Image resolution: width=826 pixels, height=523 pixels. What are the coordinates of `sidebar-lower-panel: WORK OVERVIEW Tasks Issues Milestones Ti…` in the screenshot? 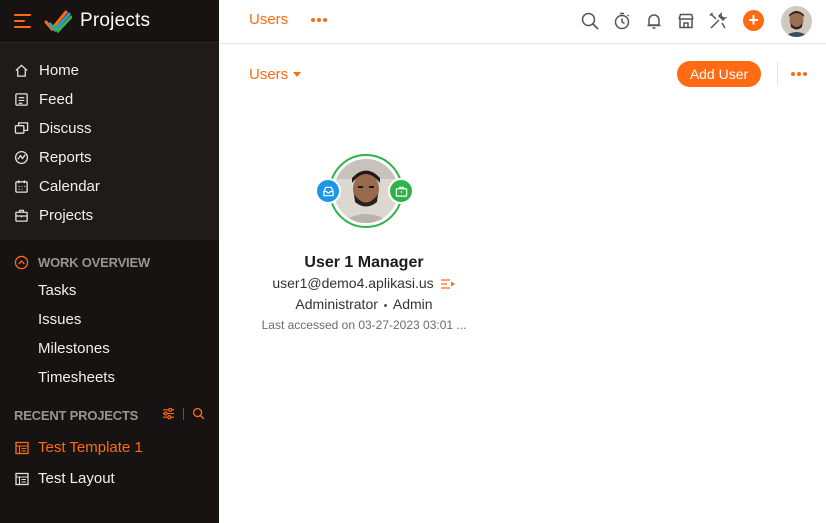 It's located at (109, 381).